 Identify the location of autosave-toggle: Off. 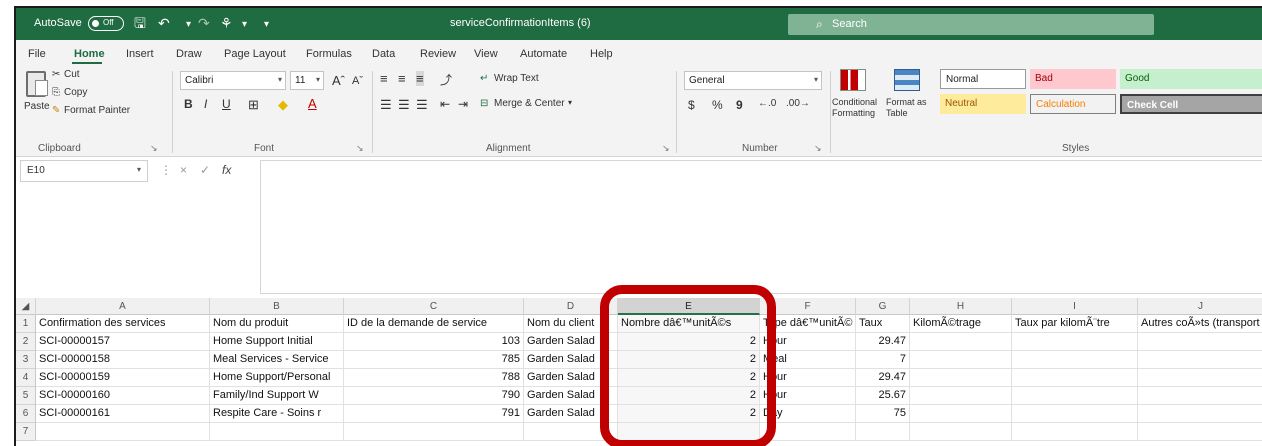
(106, 23).